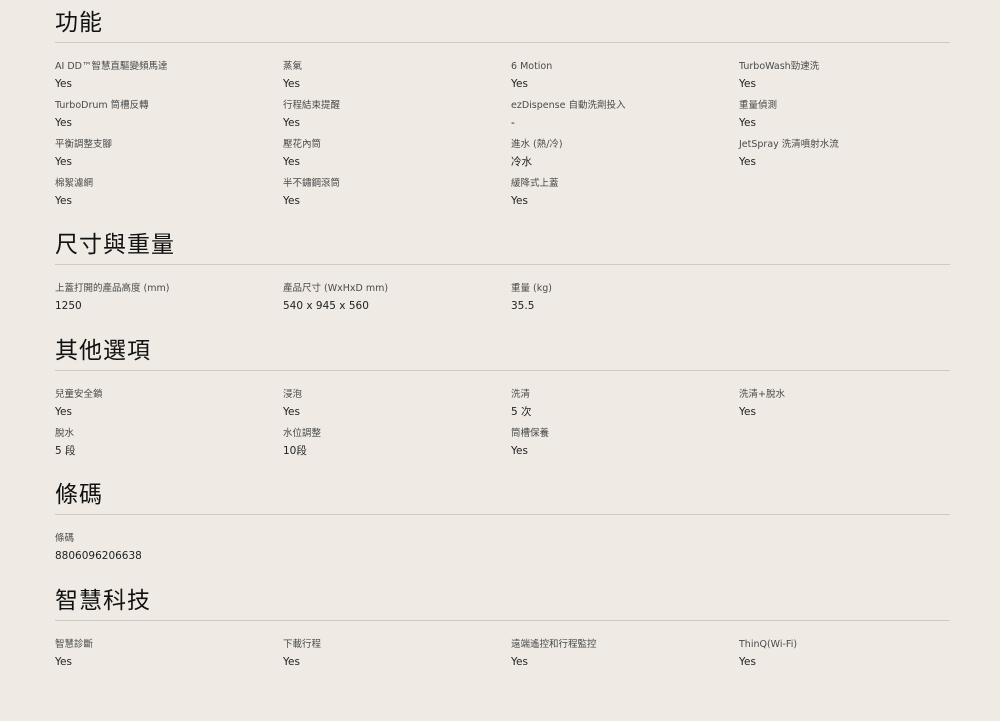  Describe the element at coordinates (844, 653) in the screenshot. I see `spec-item: ThinQ(Wi-Fi) Yes` at that location.